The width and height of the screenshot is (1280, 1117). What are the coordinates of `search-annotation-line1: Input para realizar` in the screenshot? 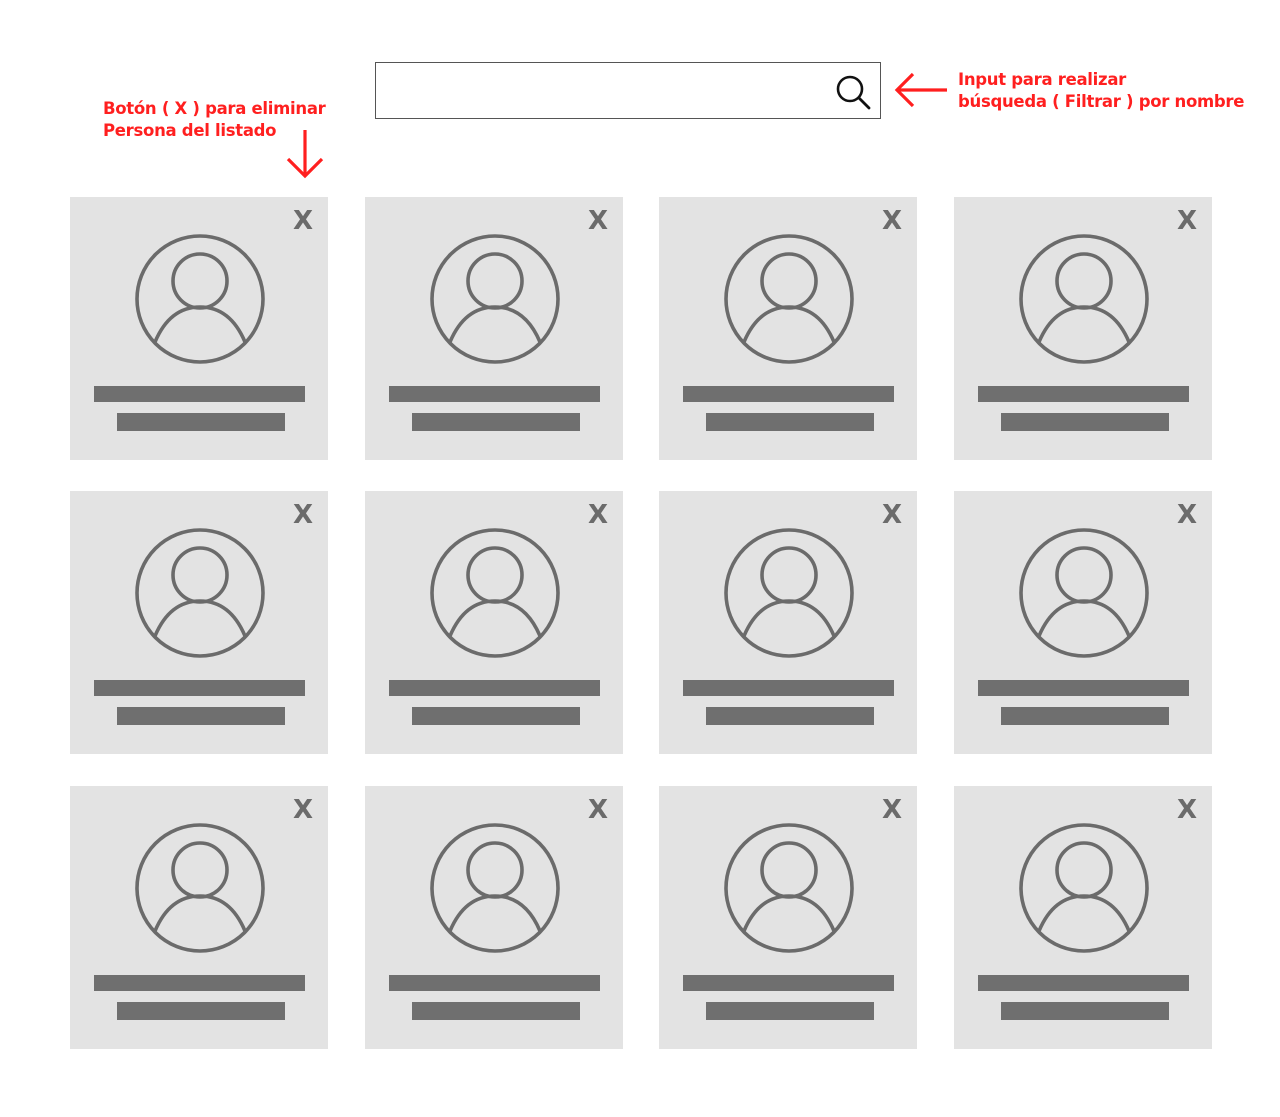 It's located at (1042, 79).